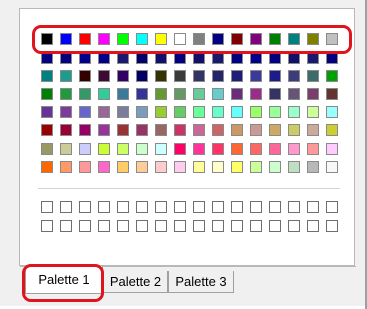 Image resolution: width=367 pixels, height=309 pixels. What do you see at coordinates (201, 282) in the screenshot?
I see `tab-palette-3: Palette 3` at bounding box center [201, 282].